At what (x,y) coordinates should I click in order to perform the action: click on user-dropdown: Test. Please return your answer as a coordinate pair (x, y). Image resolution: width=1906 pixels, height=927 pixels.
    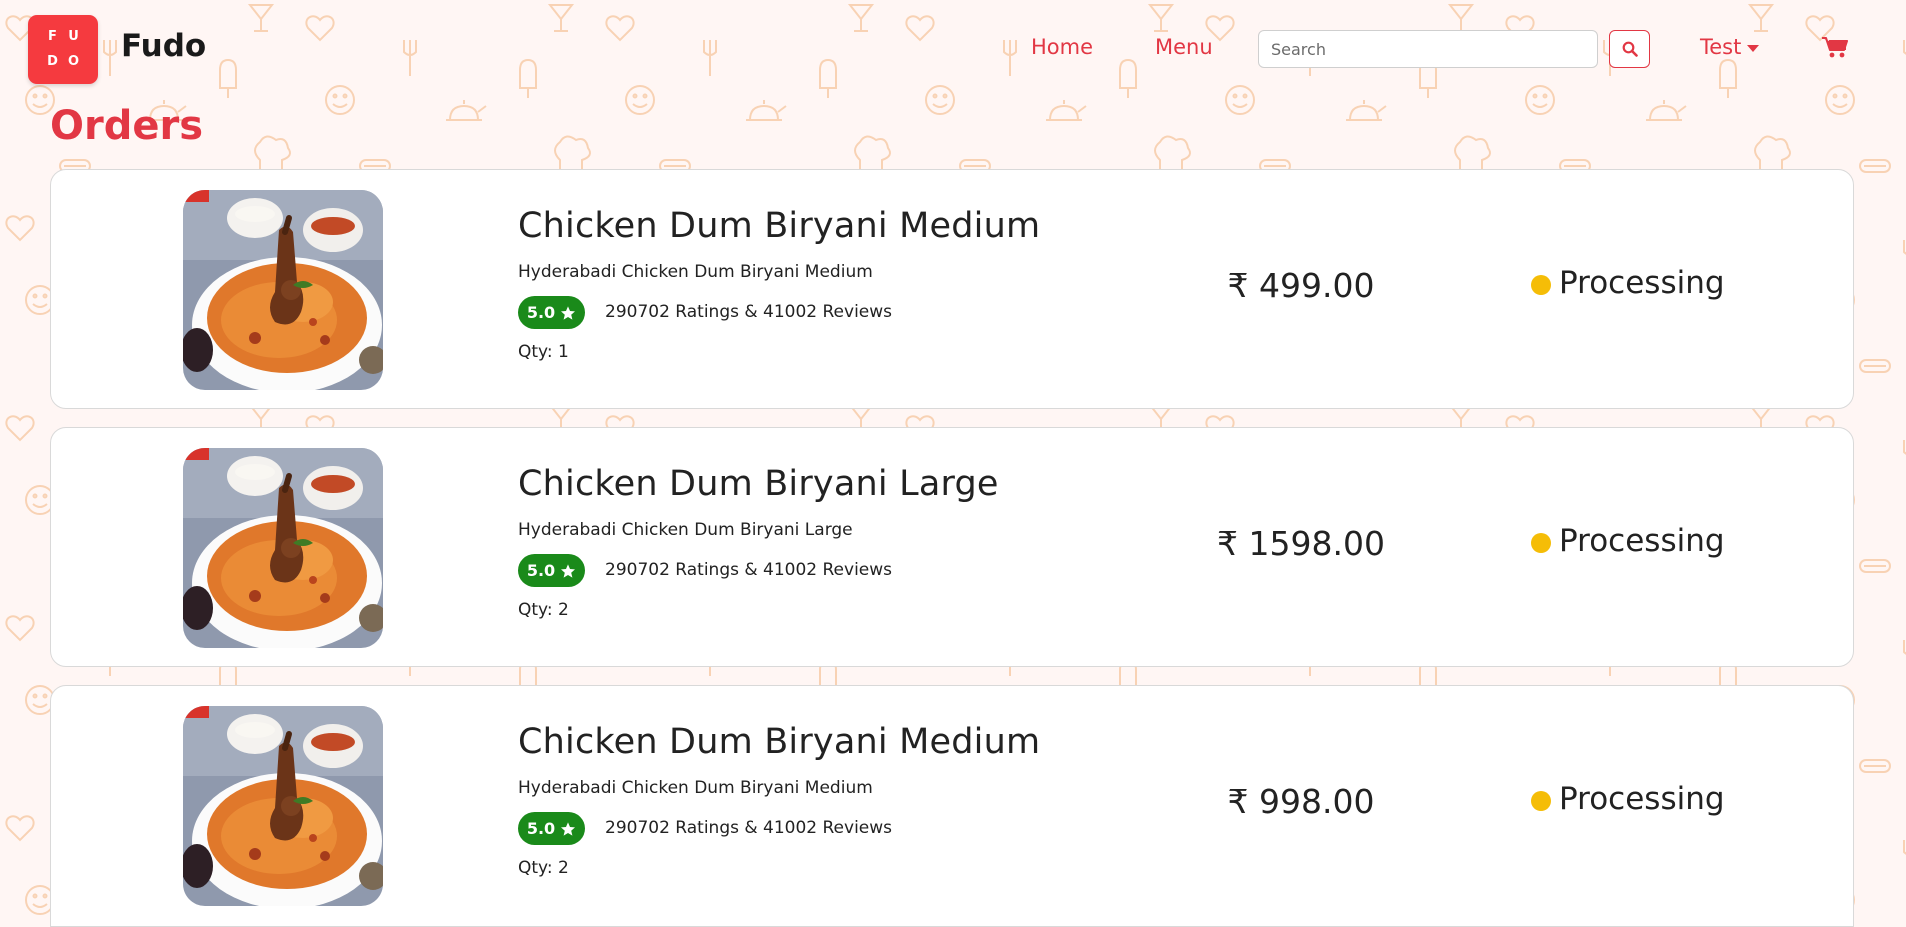
    Looking at the image, I should click on (1730, 47).